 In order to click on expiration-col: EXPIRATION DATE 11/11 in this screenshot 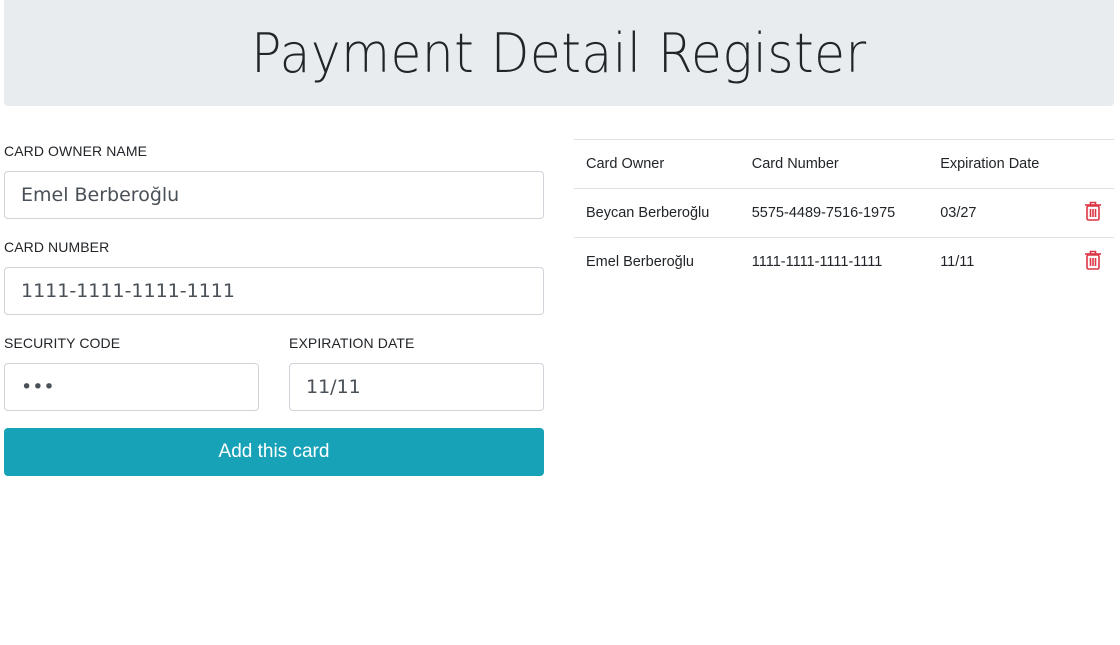, I will do `click(416, 380)`.